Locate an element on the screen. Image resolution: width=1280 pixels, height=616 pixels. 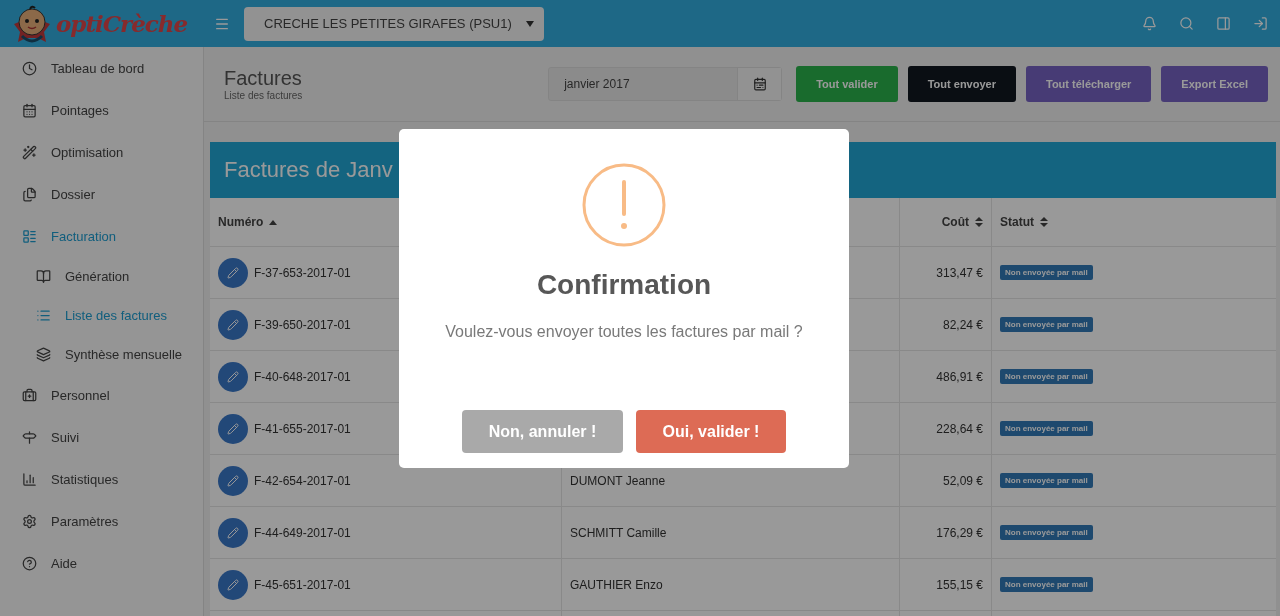
sidebar-item: Suivi is located at coordinates (101, 437).